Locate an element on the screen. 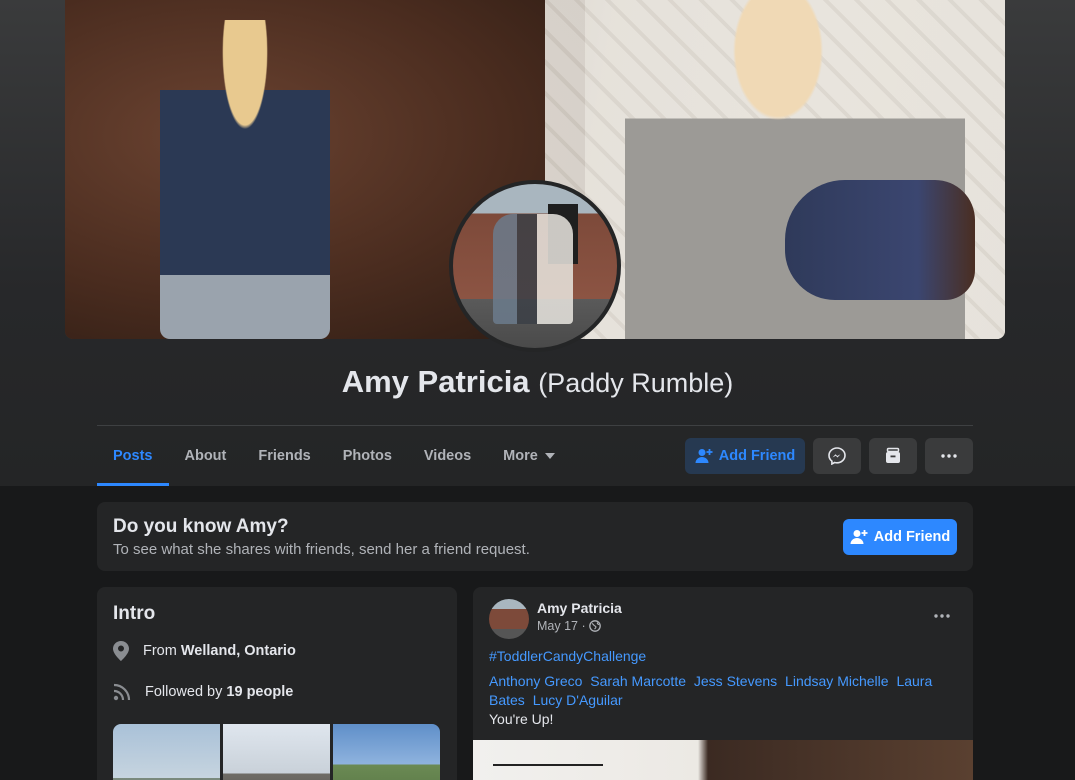  tab-friends: Friends is located at coordinates (284, 456).